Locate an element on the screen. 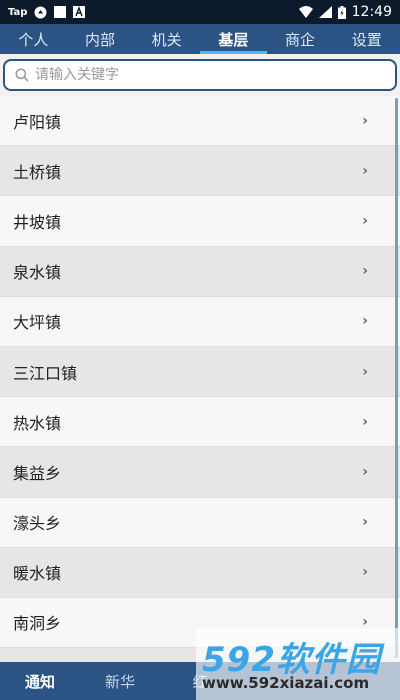  watermark: 592软件园 www.592xiazai.com is located at coordinates (298, 664).